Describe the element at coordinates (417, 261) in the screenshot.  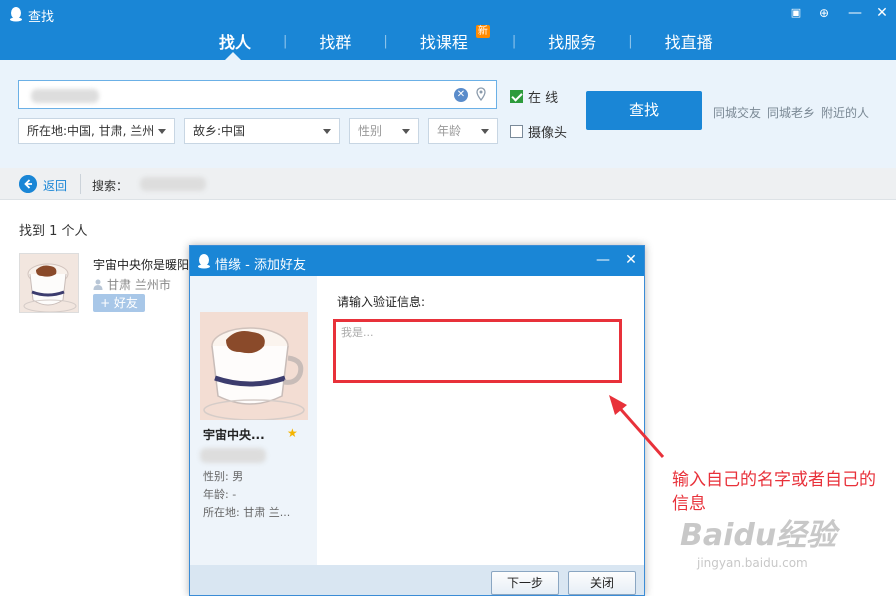
I see `dialog-title-bar: 惜缘 - 添加好友 — ✕` at that location.